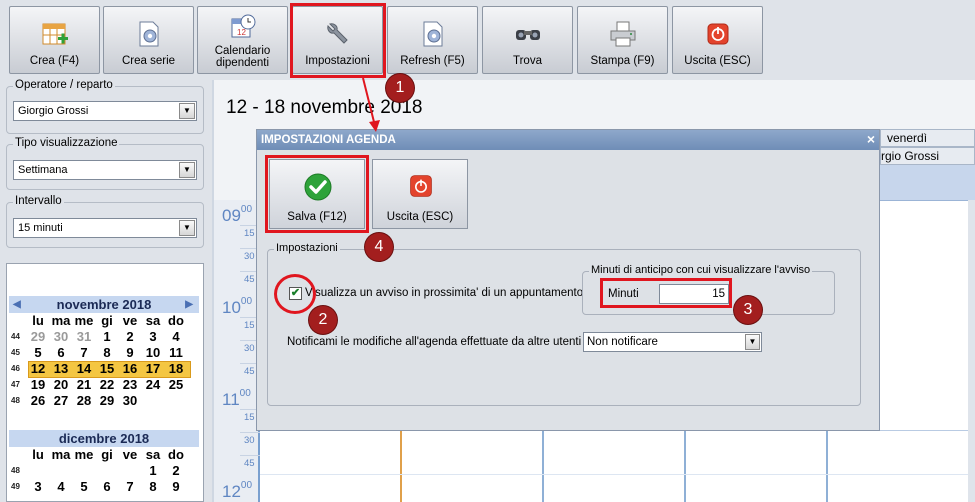 The height and width of the screenshot is (502, 975). What do you see at coordinates (84, 385) in the screenshot?
I see `calendar-day: 21` at bounding box center [84, 385].